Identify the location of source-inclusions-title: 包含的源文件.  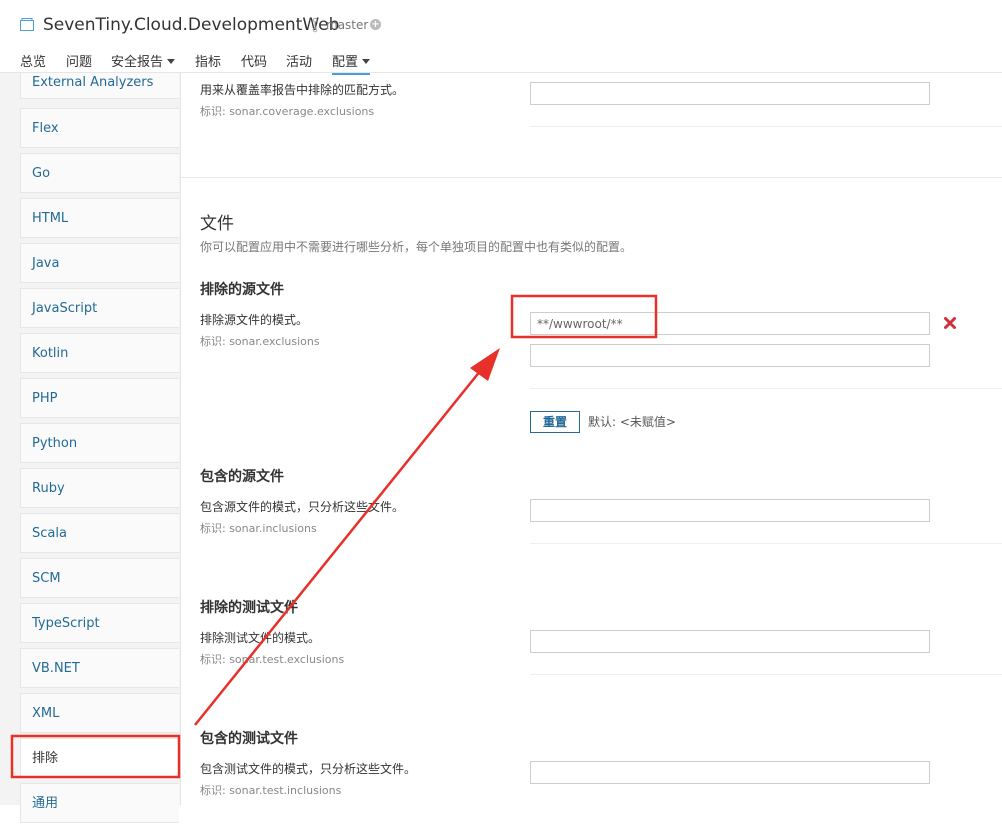
(242, 477).